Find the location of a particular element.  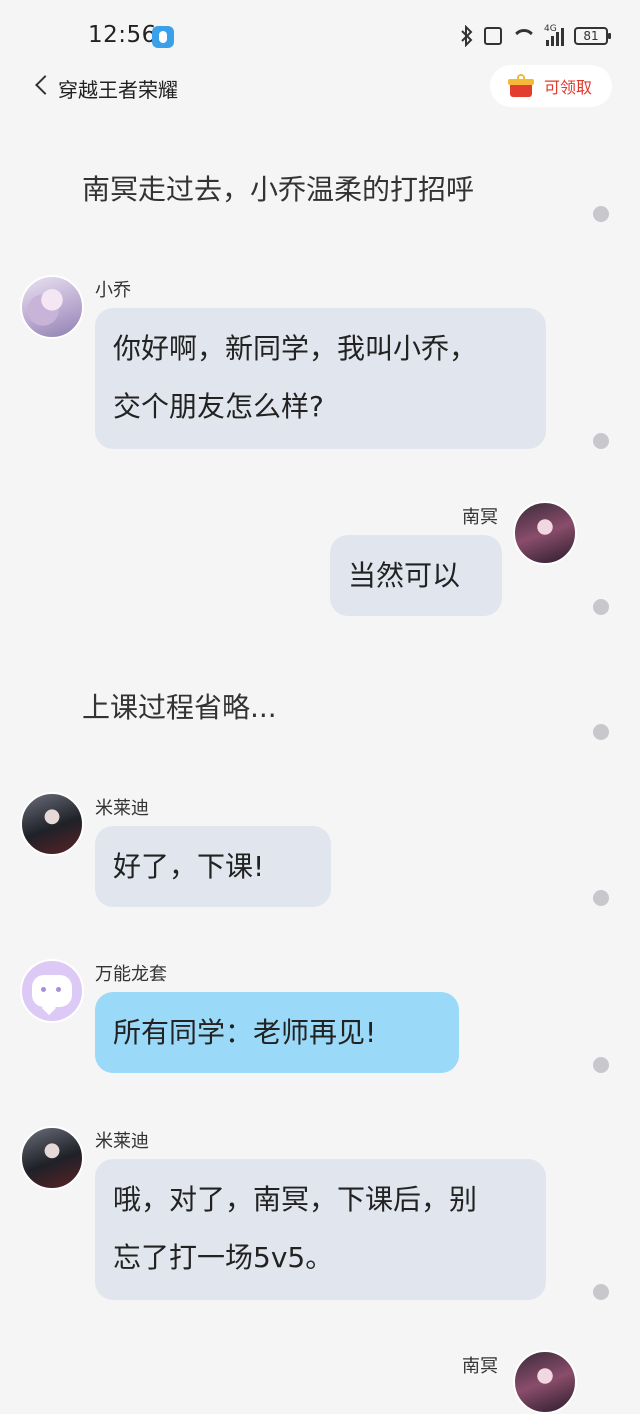

bluetooth-icon is located at coordinates (467, 36).